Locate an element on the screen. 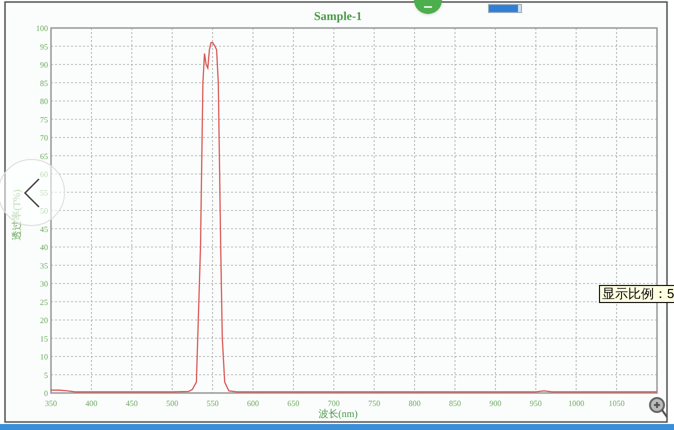 The image size is (674, 430). y-tick-label: 20 is located at coordinates (44, 320).